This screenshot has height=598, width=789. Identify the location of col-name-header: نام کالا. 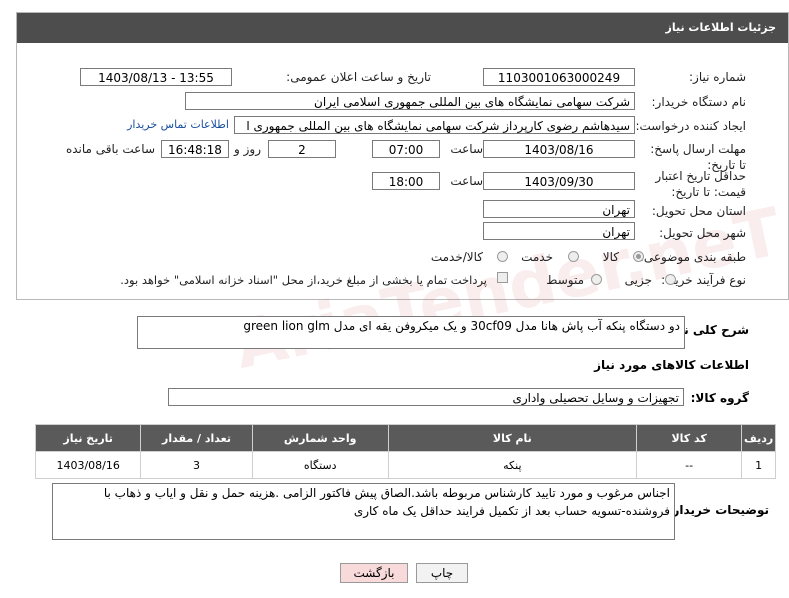
(512, 438).